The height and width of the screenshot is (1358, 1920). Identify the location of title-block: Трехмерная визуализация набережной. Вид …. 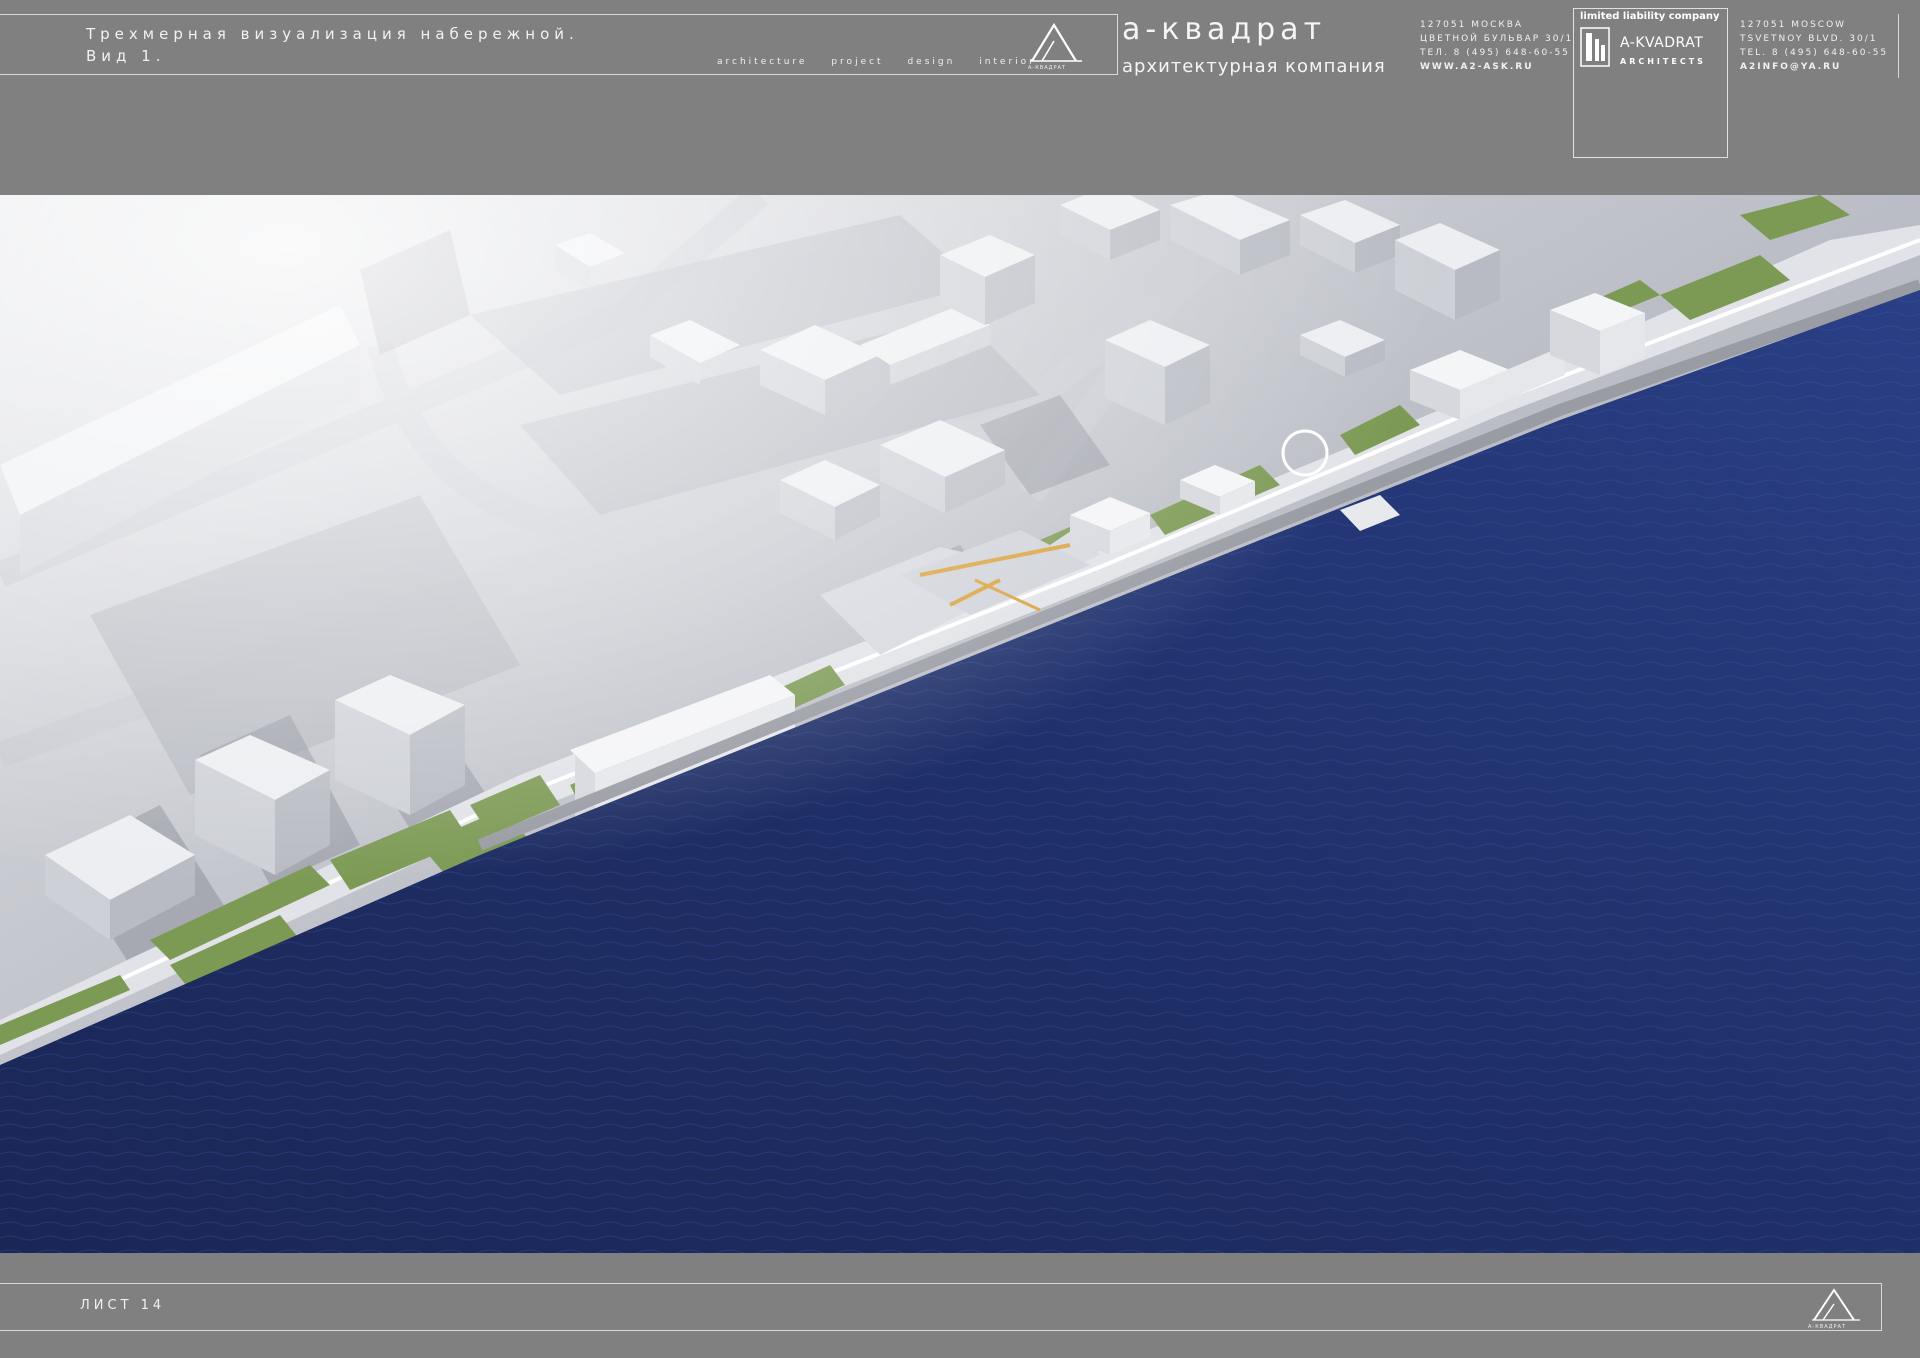
(559, 44).